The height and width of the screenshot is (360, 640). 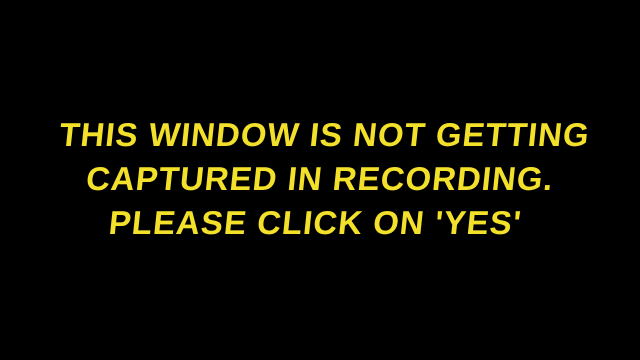 I want to click on notice-line-2: captured in recording., so click(x=320, y=178).